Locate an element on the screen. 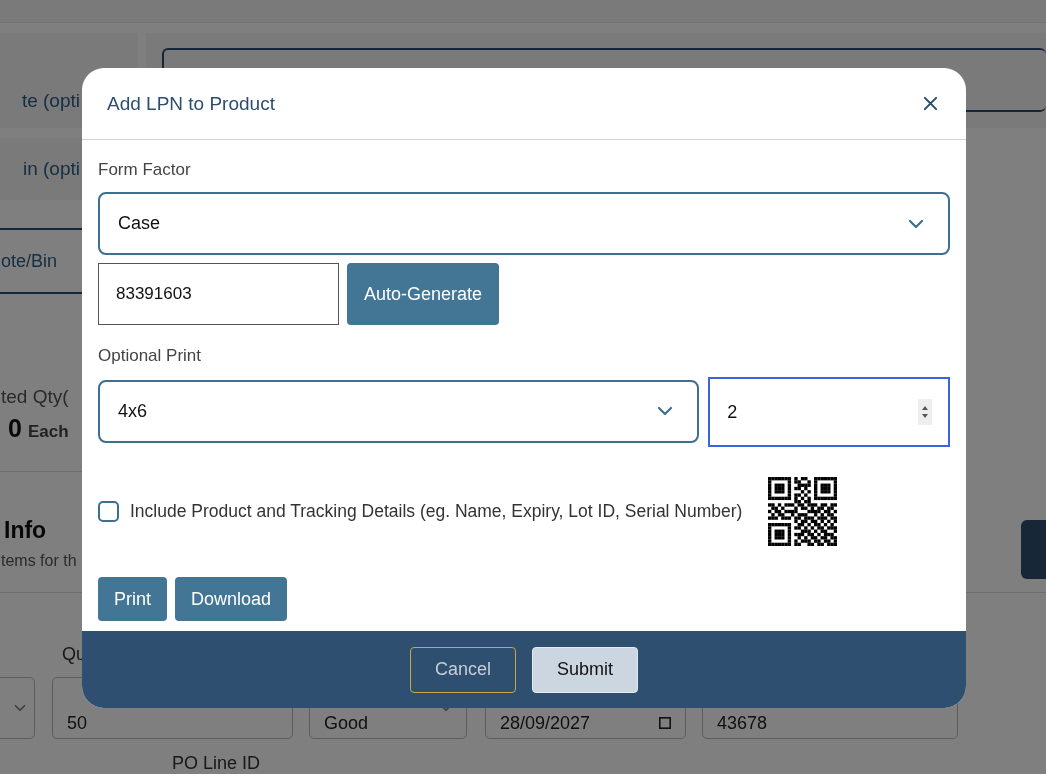 The width and height of the screenshot is (1046, 774). section-text: tems for th is located at coordinates (39, 561).